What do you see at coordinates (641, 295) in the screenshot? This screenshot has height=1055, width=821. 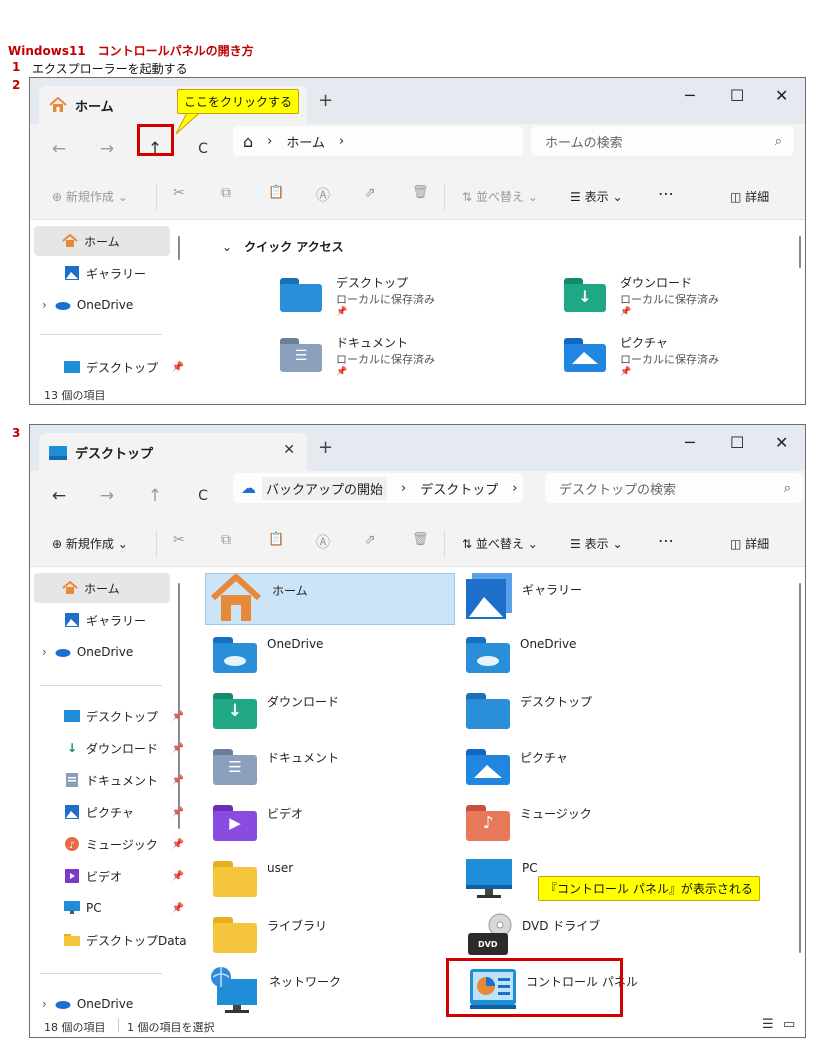 I see `quick-access-item: ↓ ダウンロード ローカルに保存済み 📌` at bounding box center [641, 295].